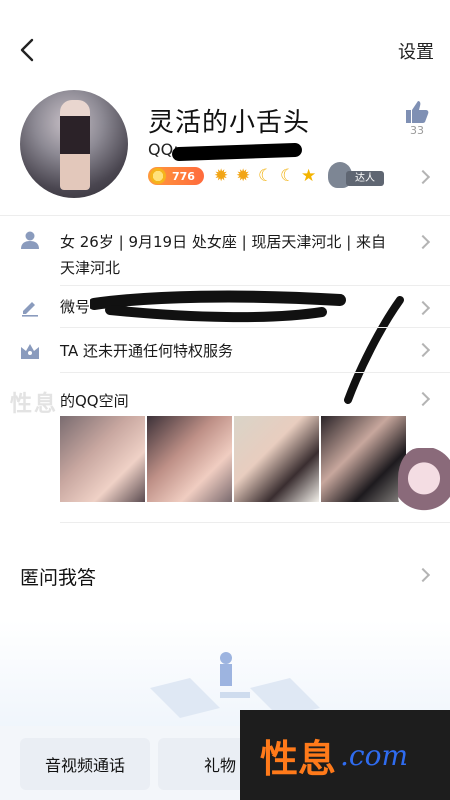  I want to click on watermark-zh: 性息, so click(298, 758).